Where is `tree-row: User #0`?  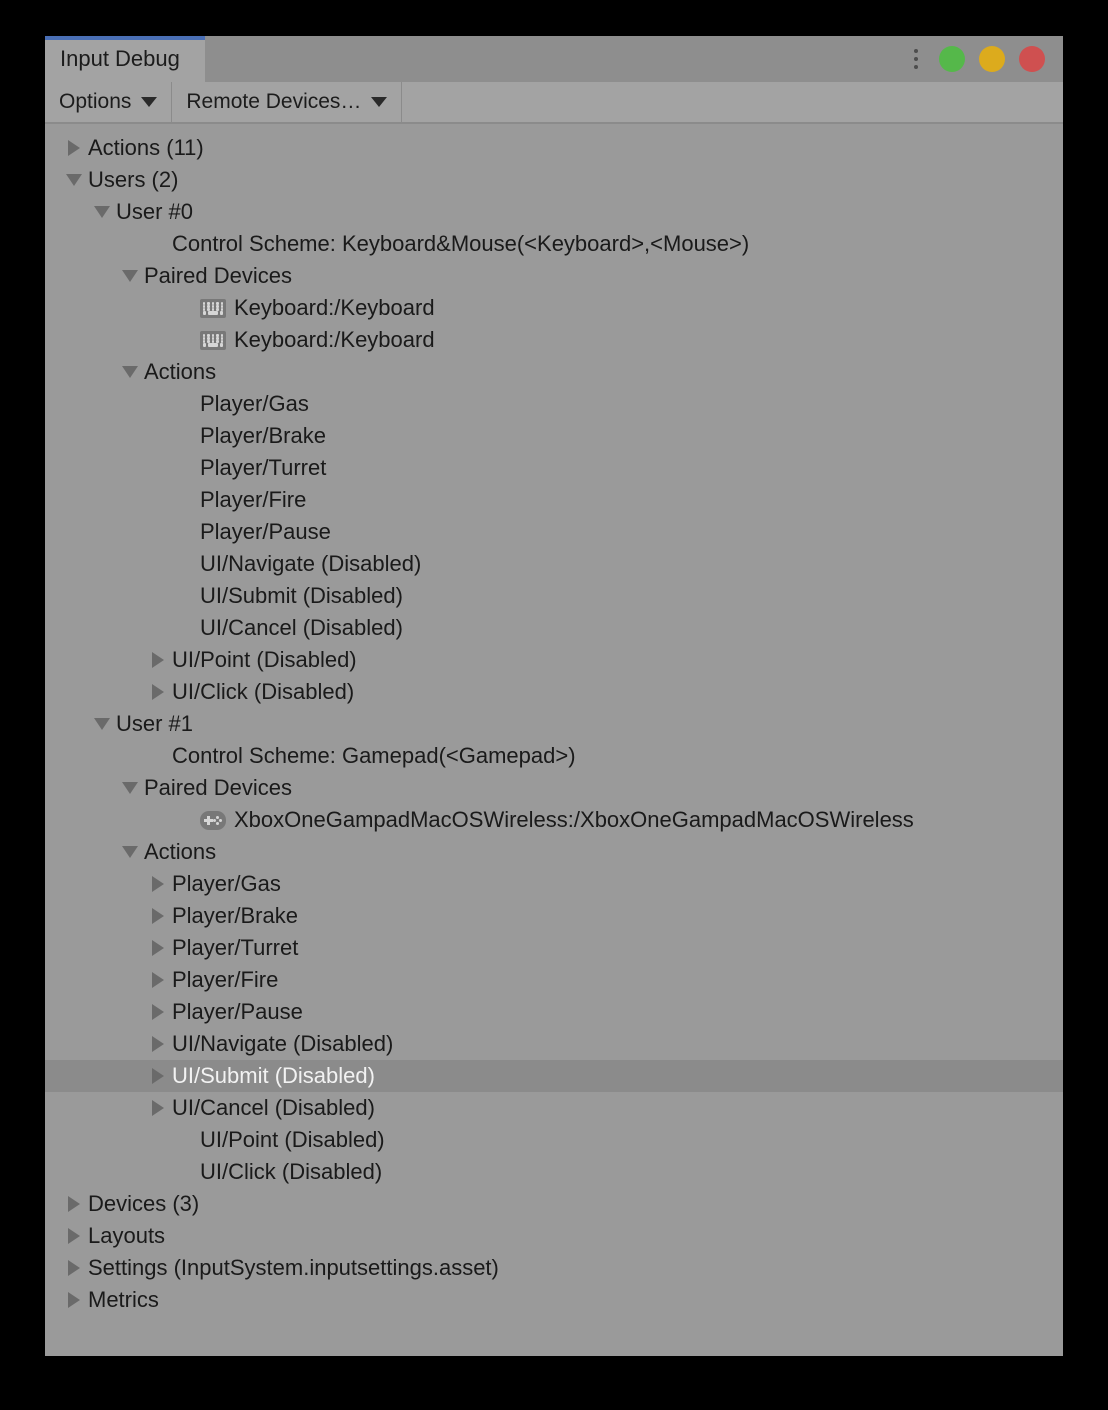
tree-row: User #0 is located at coordinates (554, 212).